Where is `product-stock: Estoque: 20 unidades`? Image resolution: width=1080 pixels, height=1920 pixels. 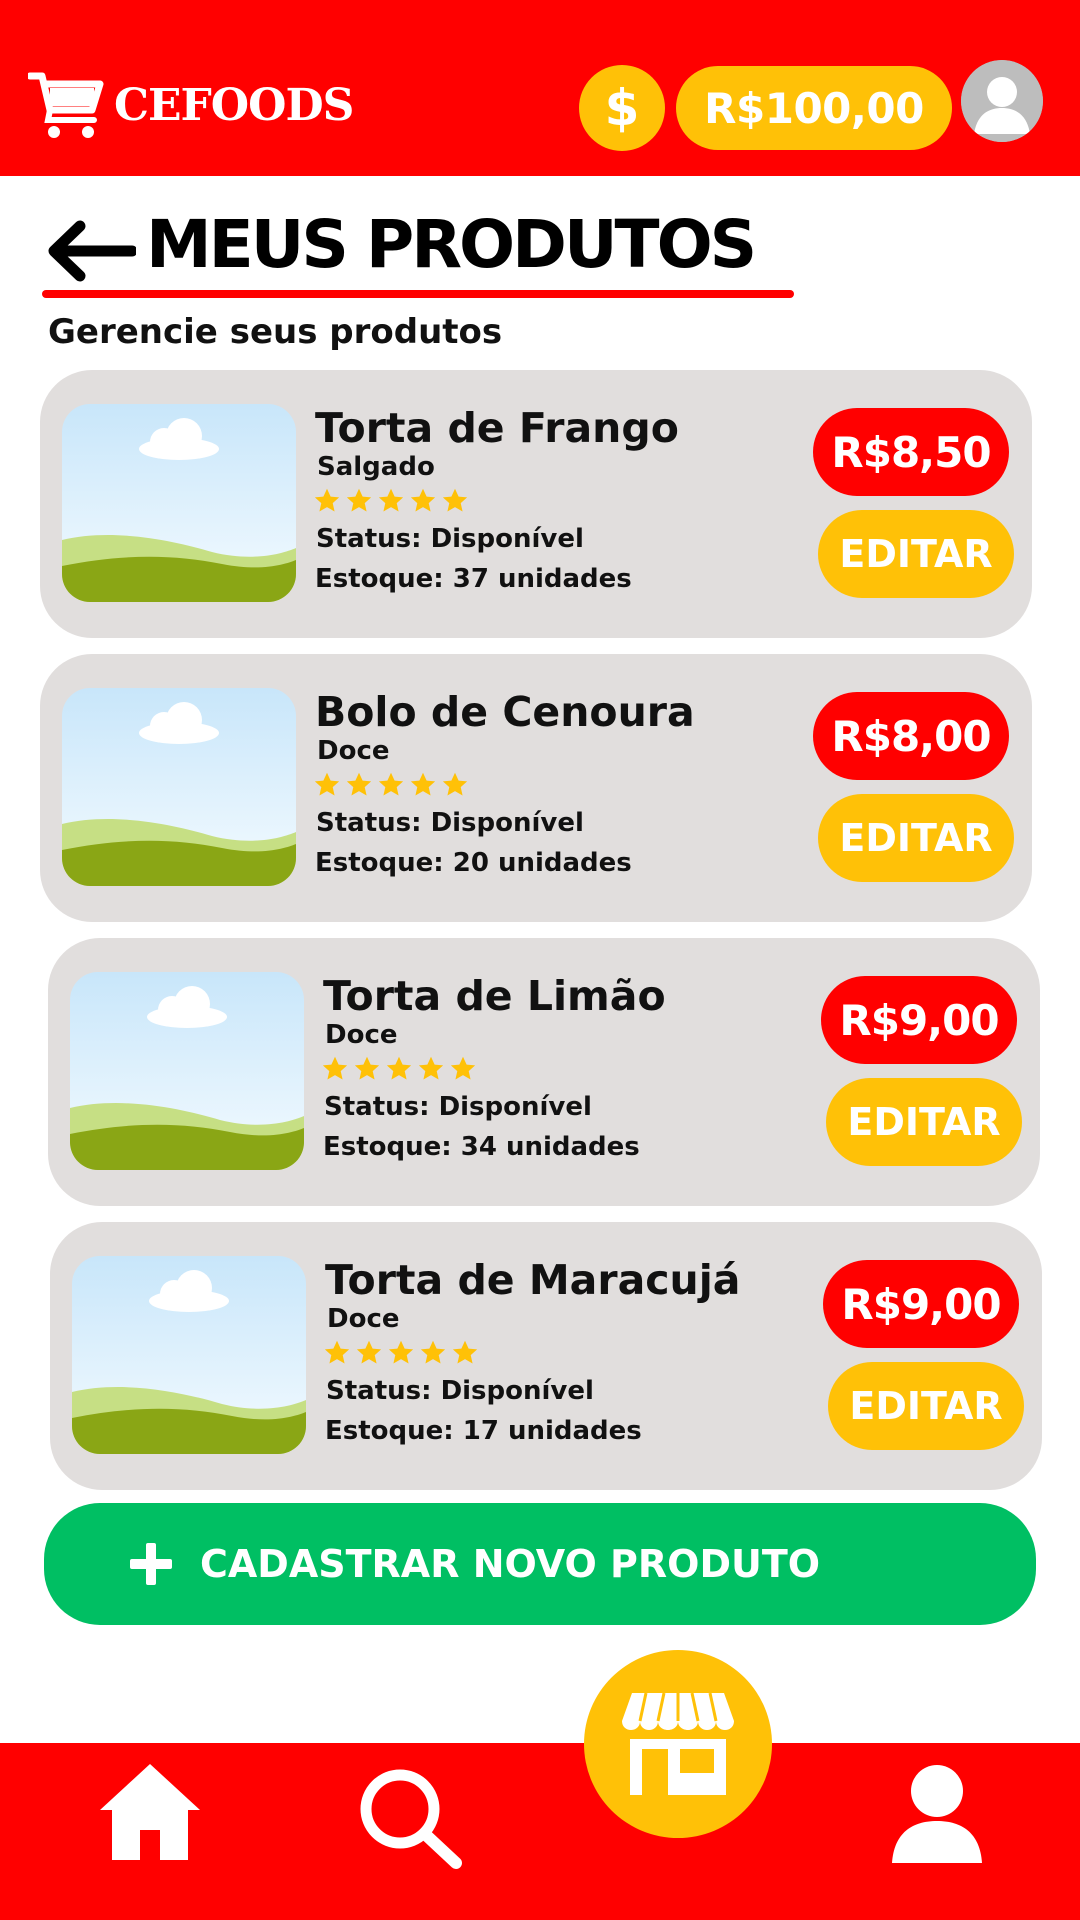
product-stock: Estoque: 20 unidades is located at coordinates (473, 863).